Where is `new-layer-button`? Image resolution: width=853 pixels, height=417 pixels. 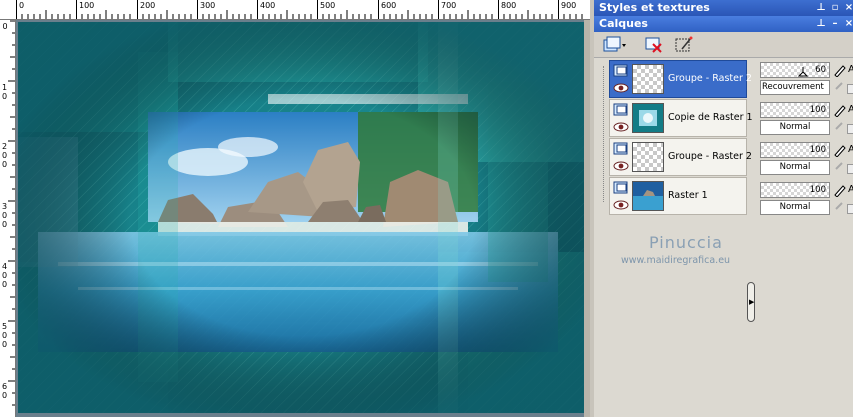 new-layer-button is located at coordinates (614, 45).